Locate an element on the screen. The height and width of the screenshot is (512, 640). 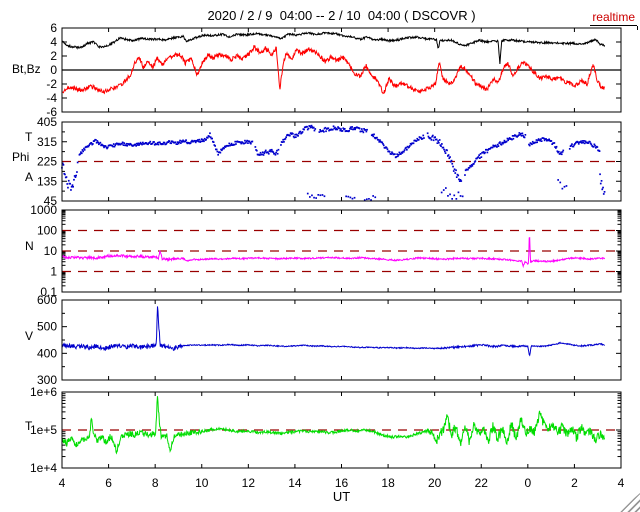
x-tick-label: 12 is located at coordinates (249, 483).